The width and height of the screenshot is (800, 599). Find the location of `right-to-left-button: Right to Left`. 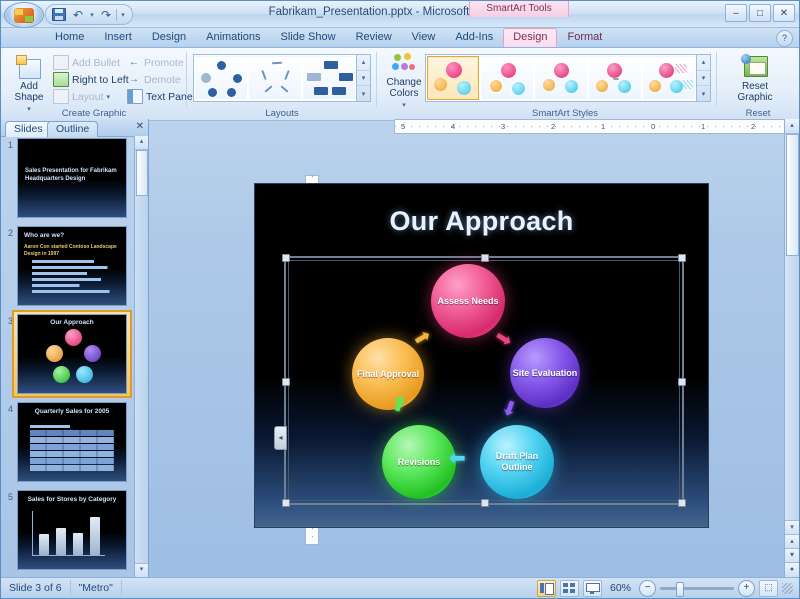

right-to-left-button: Right to Left is located at coordinates (91, 79).